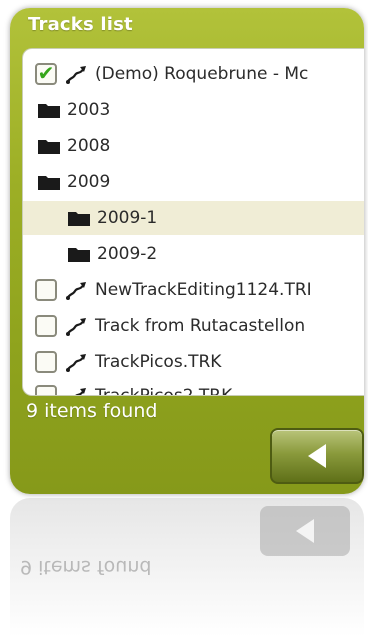  I want to click on list-item-track: TrackPicos.TRK, so click(193, 362).